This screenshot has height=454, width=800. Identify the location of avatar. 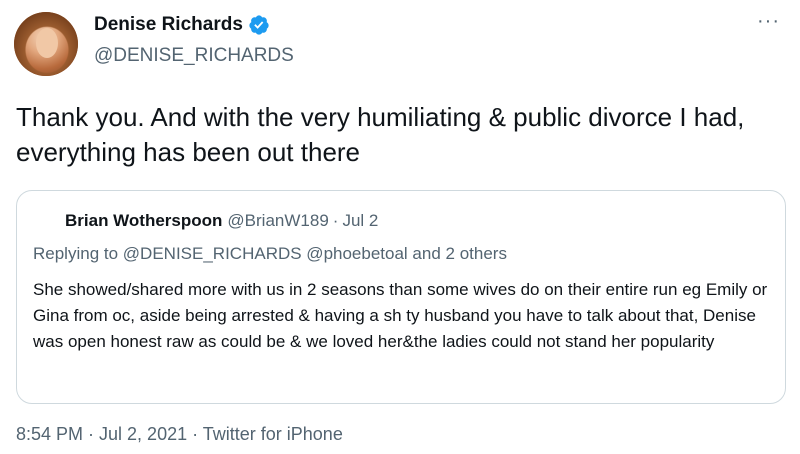
(46, 44).